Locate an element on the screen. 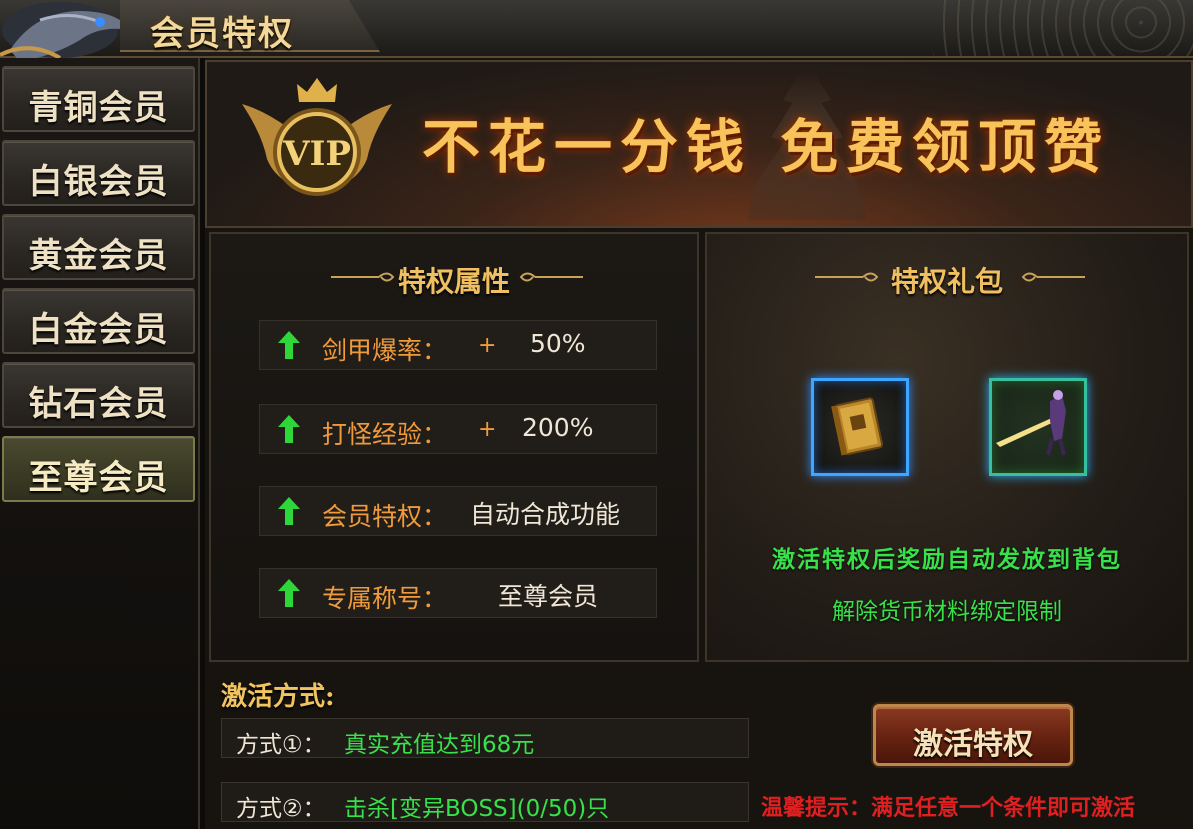 Image resolution: width=1193 pixels, height=829 pixels. attribute-value: 200% is located at coordinates (558, 427).